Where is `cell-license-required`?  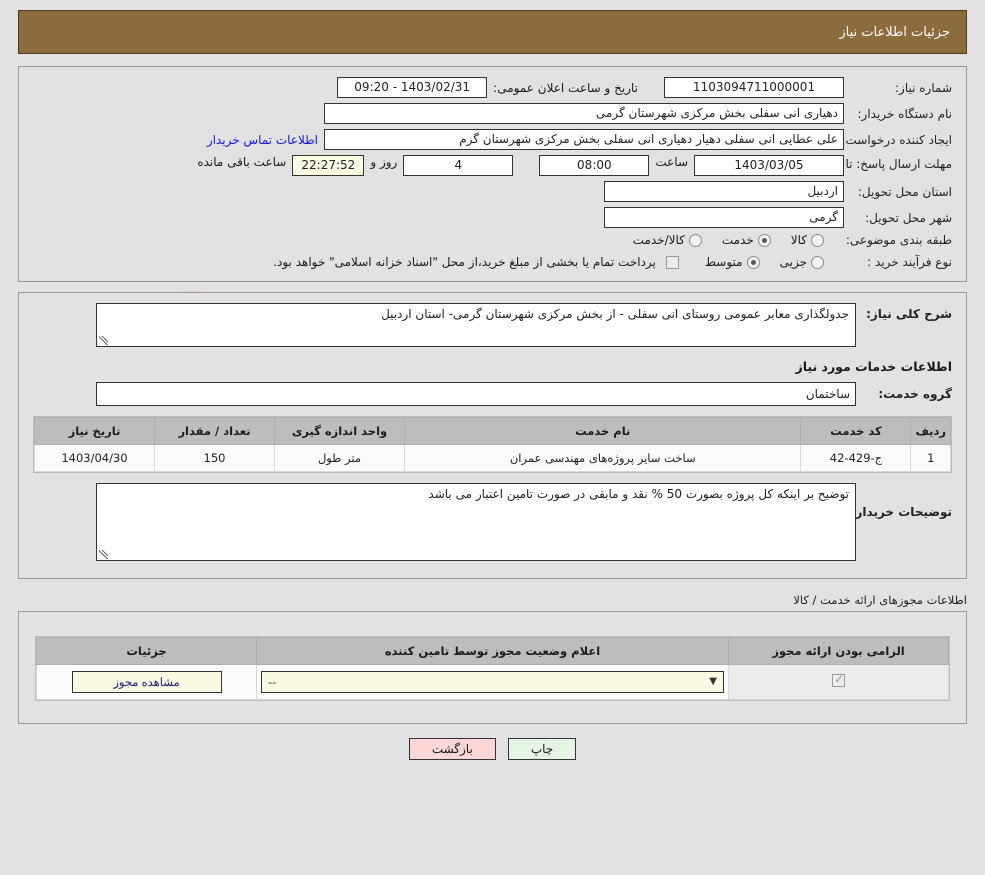 cell-license-required is located at coordinates (838, 682).